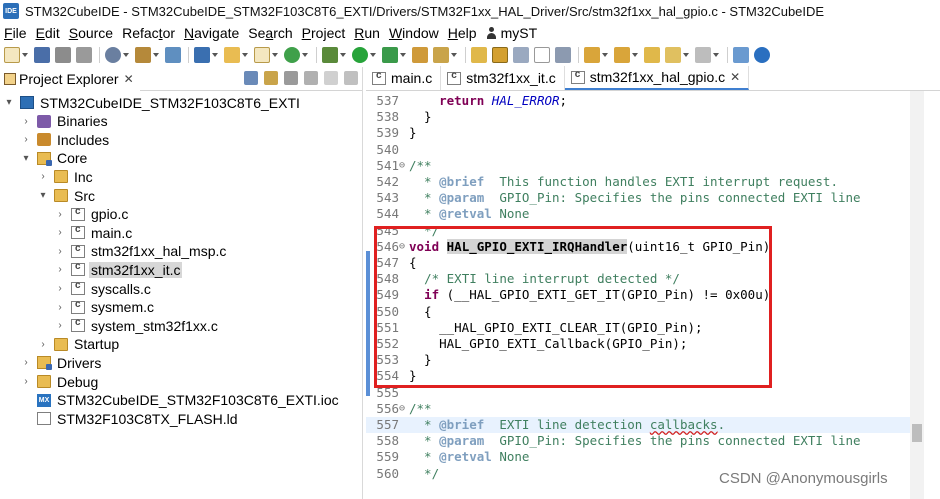  What do you see at coordinates (512, 33) in the screenshot?
I see `menu-item-myst: myST` at bounding box center [512, 33].